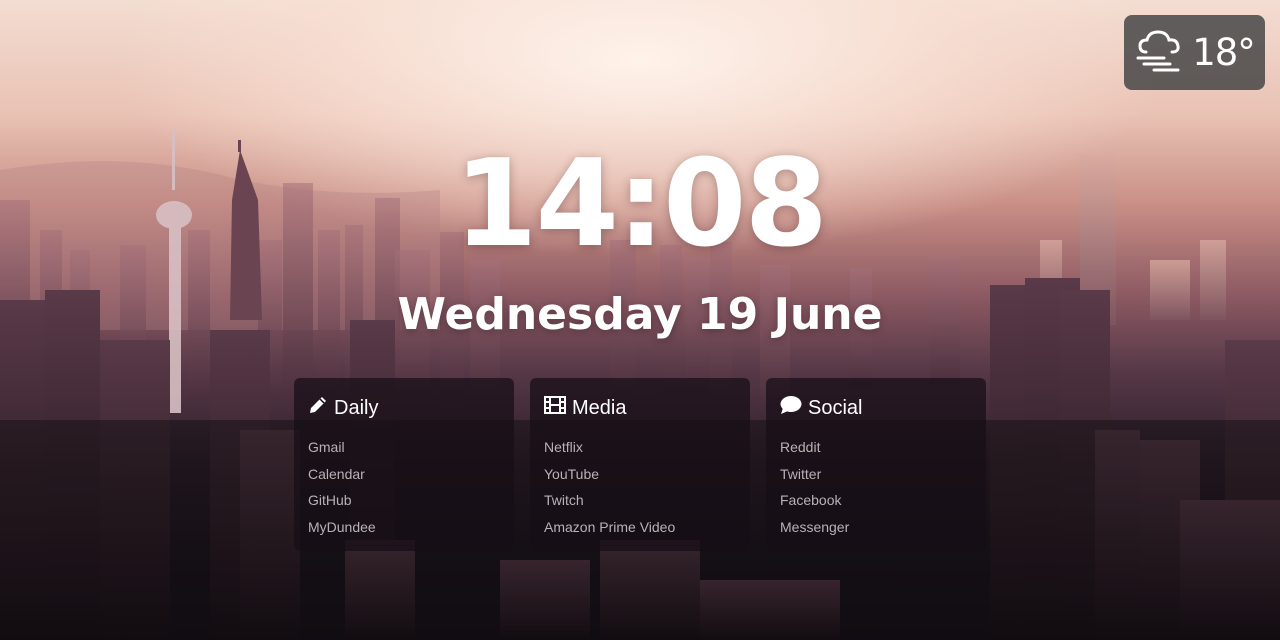 The height and width of the screenshot is (640, 1280). What do you see at coordinates (791, 408) in the screenshot?
I see `chat-bubble-icon` at bounding box center [791, 408].